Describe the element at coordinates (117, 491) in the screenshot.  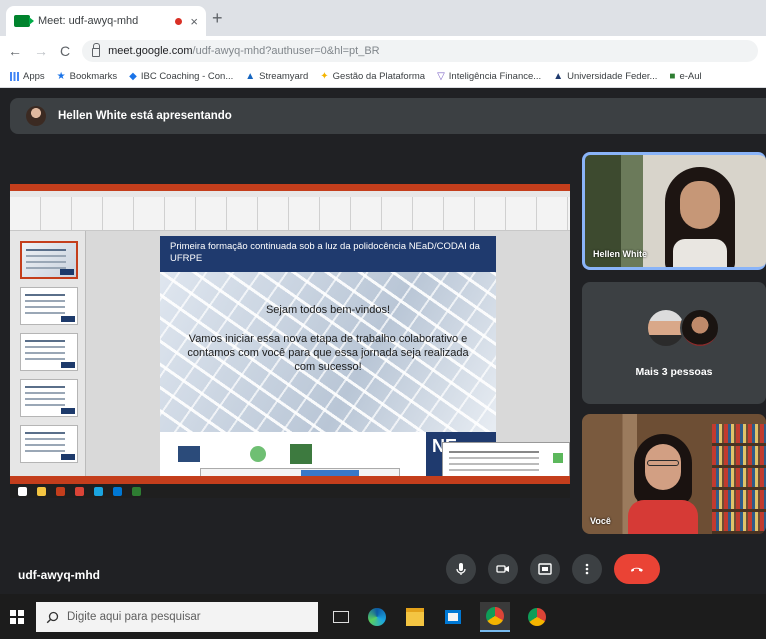
I see `shared-store-icon` at that location.